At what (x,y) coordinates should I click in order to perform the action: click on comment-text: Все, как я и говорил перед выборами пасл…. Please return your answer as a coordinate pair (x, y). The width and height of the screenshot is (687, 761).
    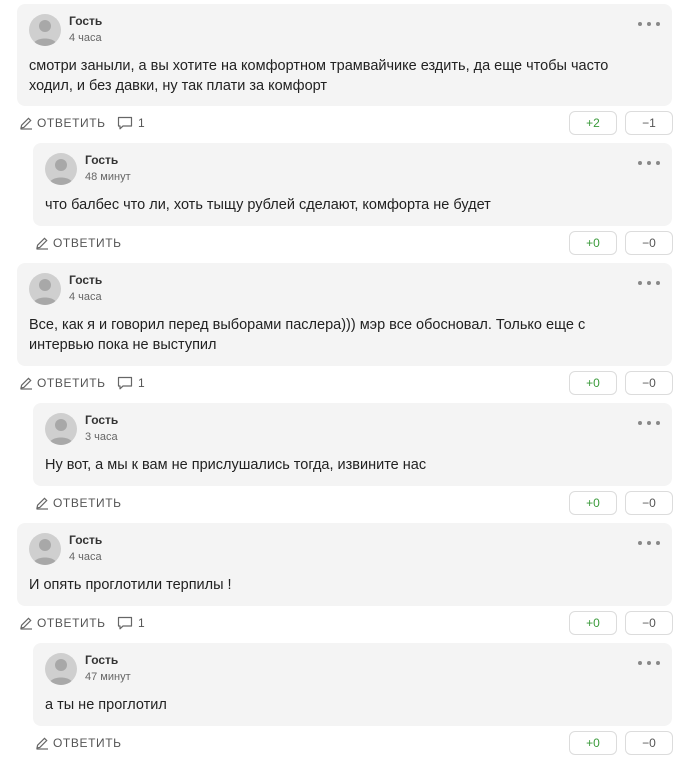
    Looking at the image, I should click on (338, 335).